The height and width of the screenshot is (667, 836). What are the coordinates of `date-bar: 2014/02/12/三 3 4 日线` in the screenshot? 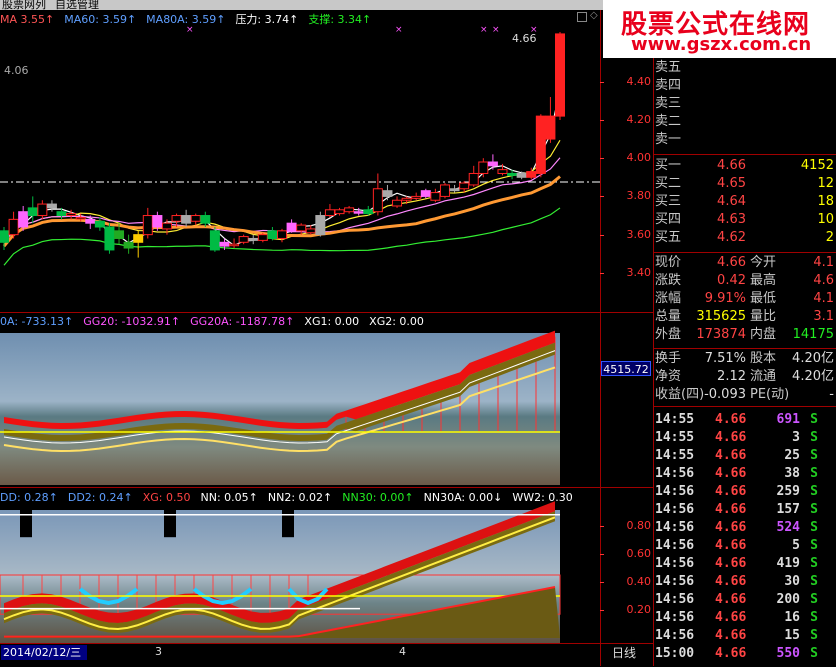 It's located at (326, 655).